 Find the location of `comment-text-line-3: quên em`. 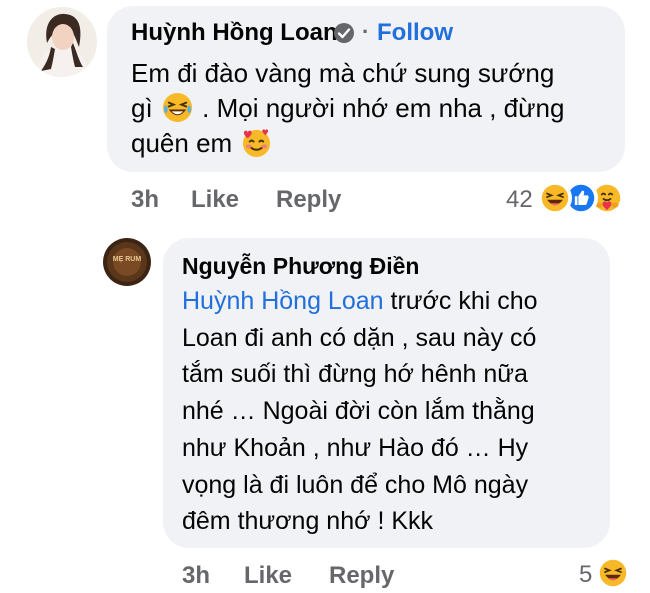

comment-text-line-3: quên em is located at coordinates (202, 143).